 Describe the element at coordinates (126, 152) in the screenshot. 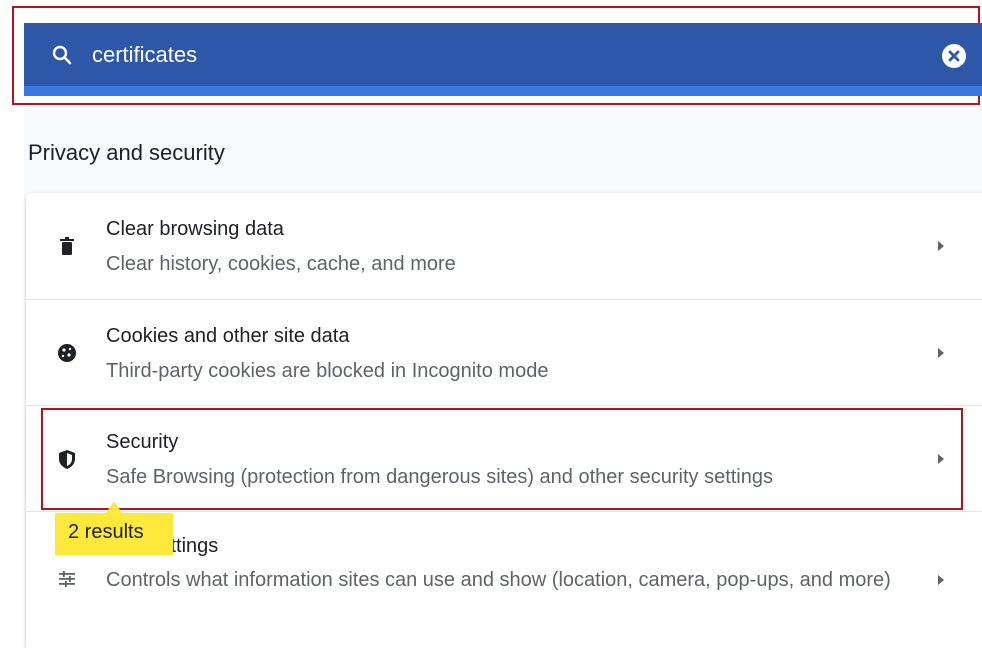

I see `section-title: Privacy and security` at that location.